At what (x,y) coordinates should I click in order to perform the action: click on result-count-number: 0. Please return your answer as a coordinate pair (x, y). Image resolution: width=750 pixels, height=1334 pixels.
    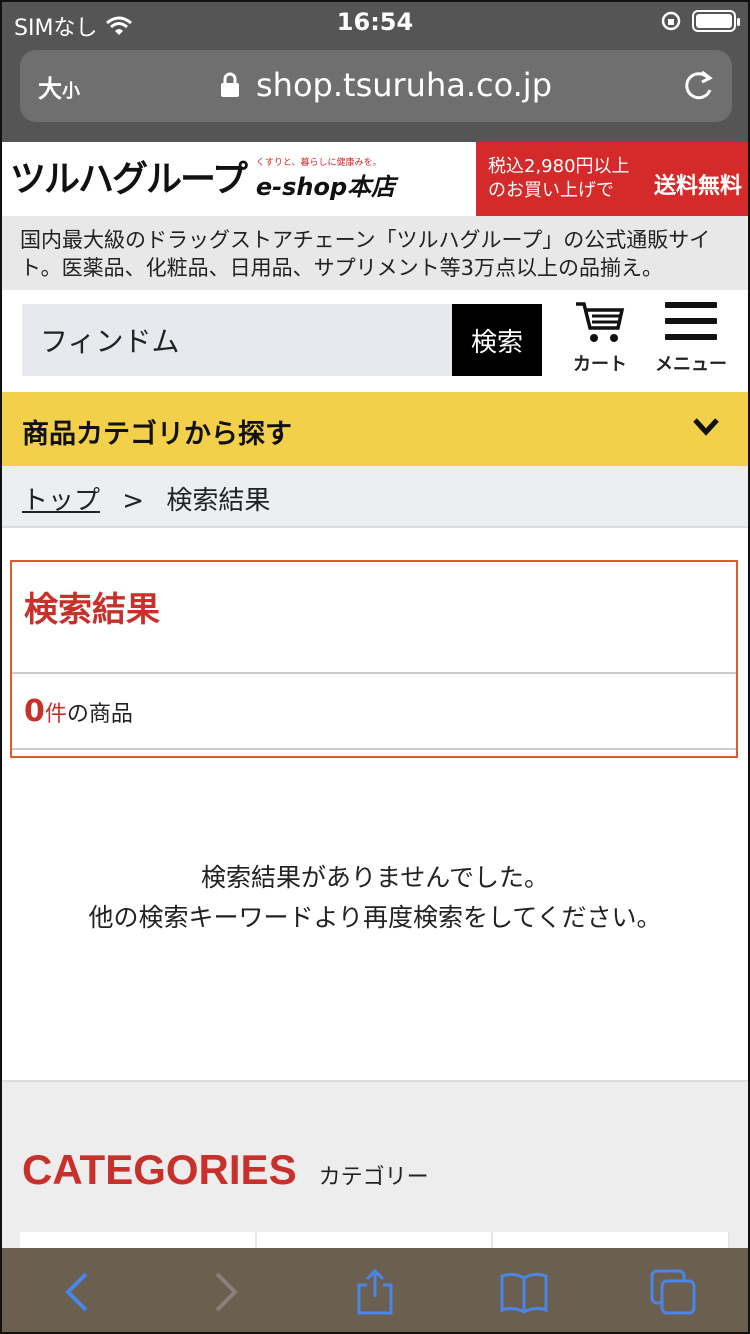
    Looking at the image, I should click on (34, 711).